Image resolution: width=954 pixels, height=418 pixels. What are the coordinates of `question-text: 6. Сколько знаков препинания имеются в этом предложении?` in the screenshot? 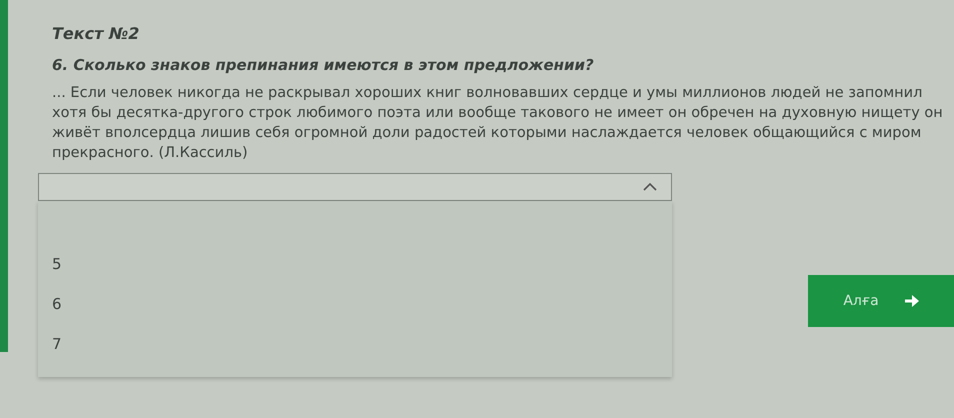 It's located at (323, 65).